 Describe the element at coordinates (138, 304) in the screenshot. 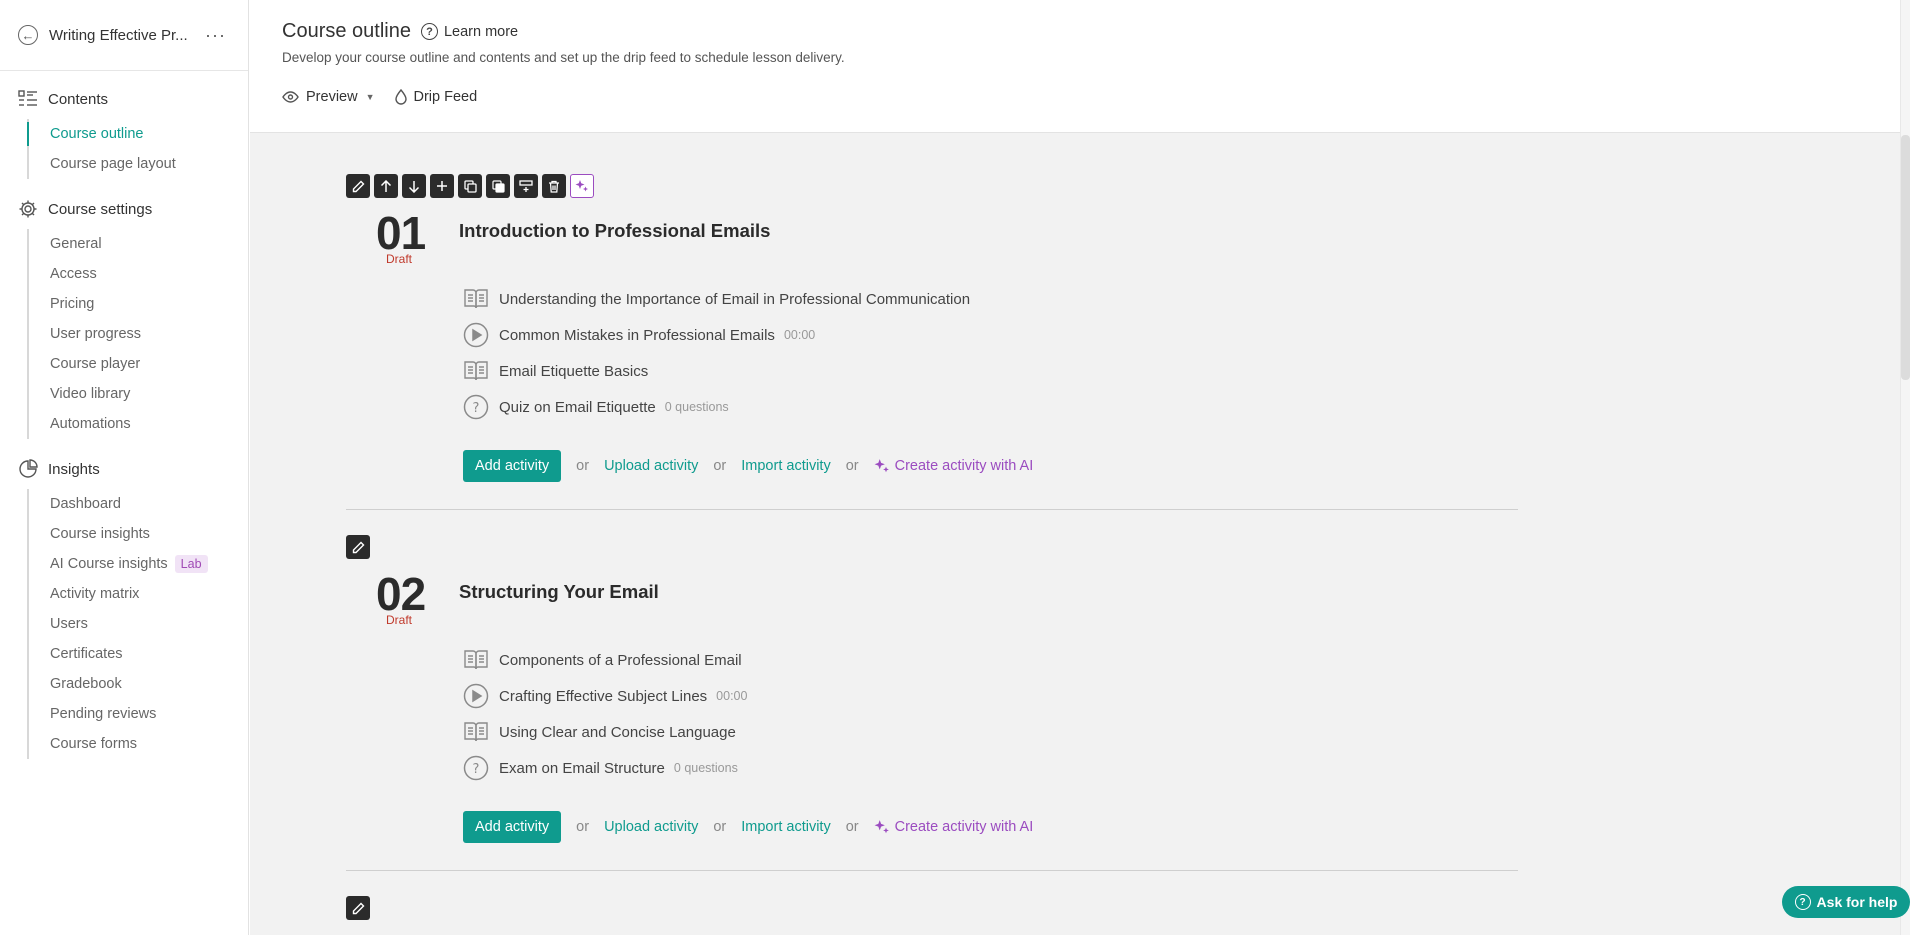

I see `sidebar-item-pricing: Pricing` at that location.